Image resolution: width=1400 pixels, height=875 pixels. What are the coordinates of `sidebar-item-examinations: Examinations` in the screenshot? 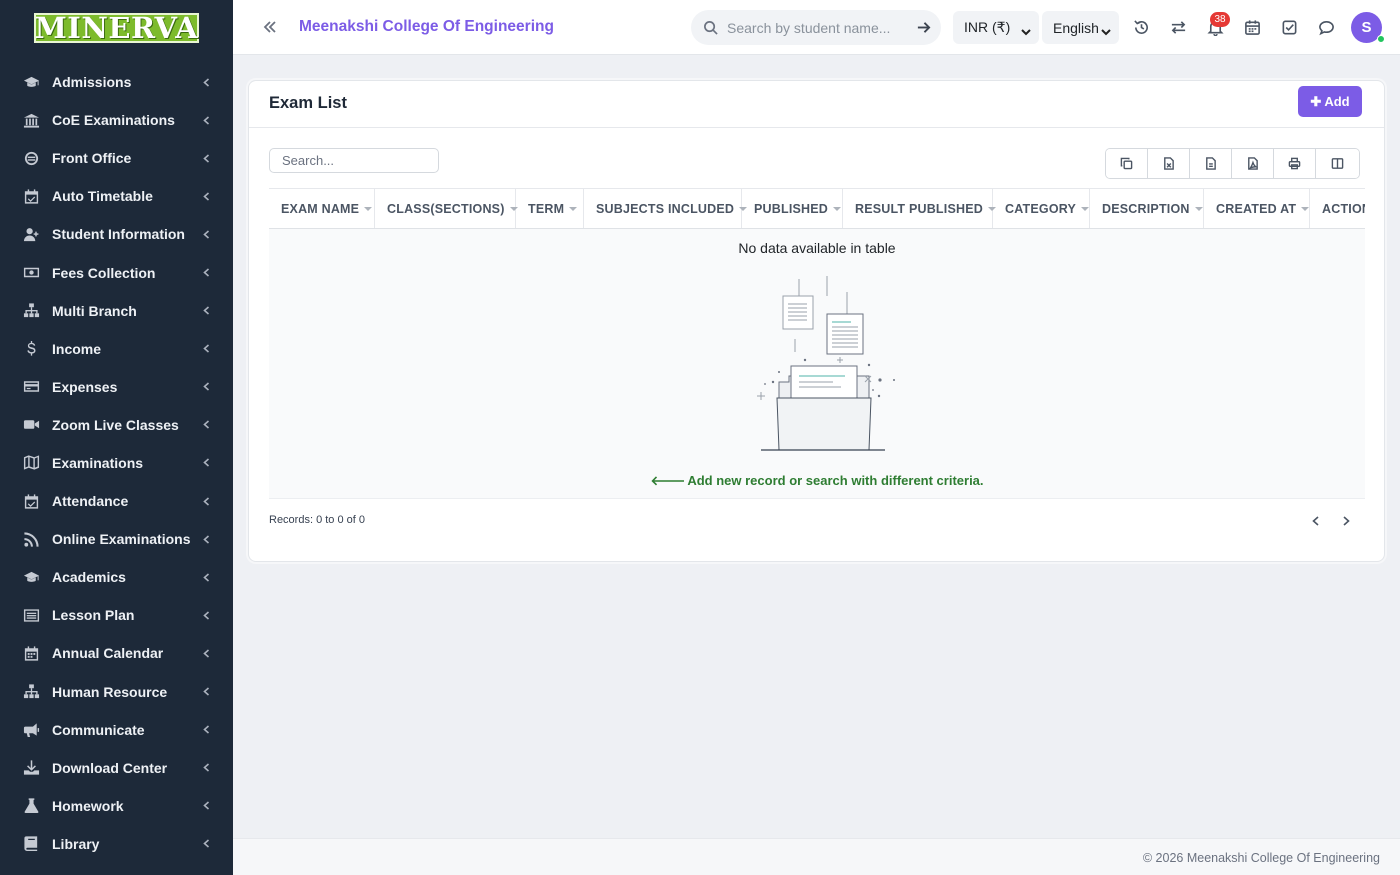 It's located at (116, 463).